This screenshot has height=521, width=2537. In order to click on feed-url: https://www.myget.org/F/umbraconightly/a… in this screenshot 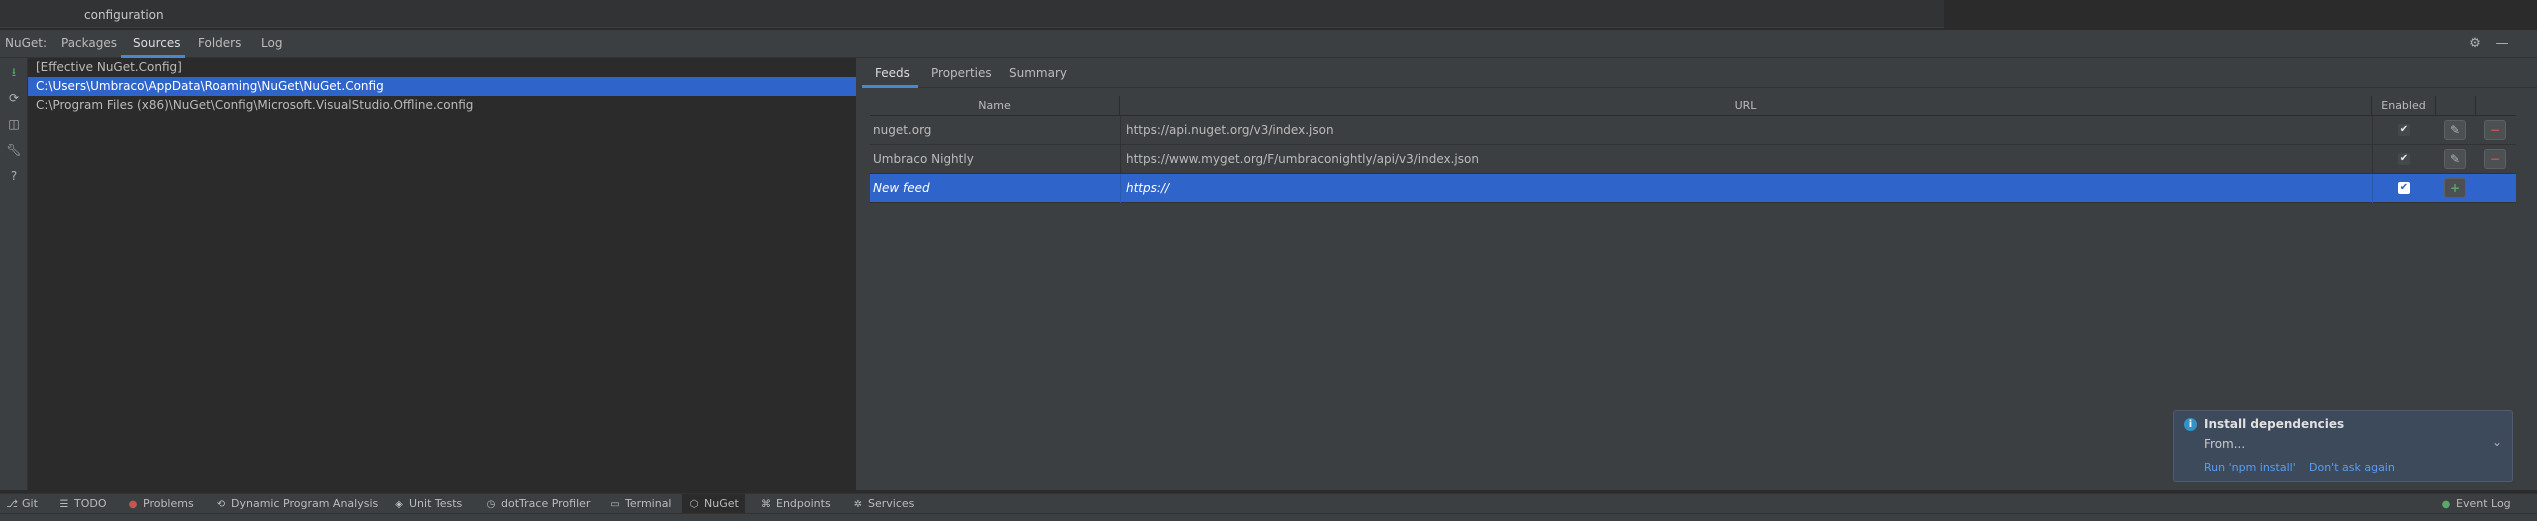, I will do `click(1302, 159)`.